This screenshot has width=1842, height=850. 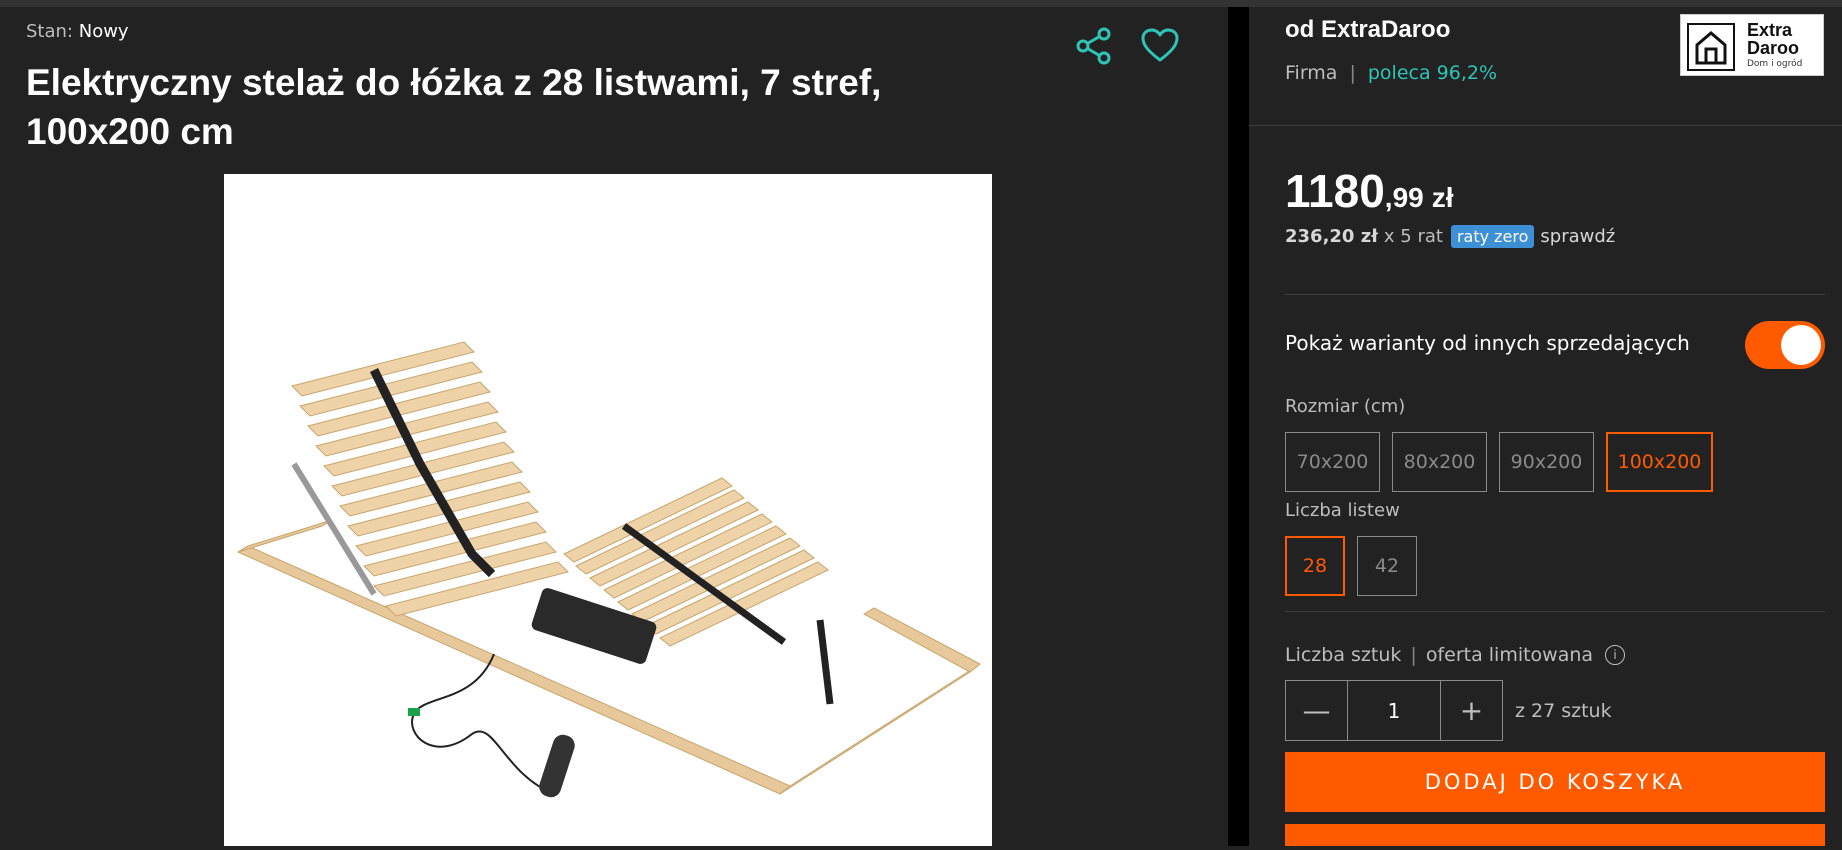 What do you see at coordinates (1801, 345) in the screenshot?
I see `toggle-knob` at bounding box center [1801, 345].